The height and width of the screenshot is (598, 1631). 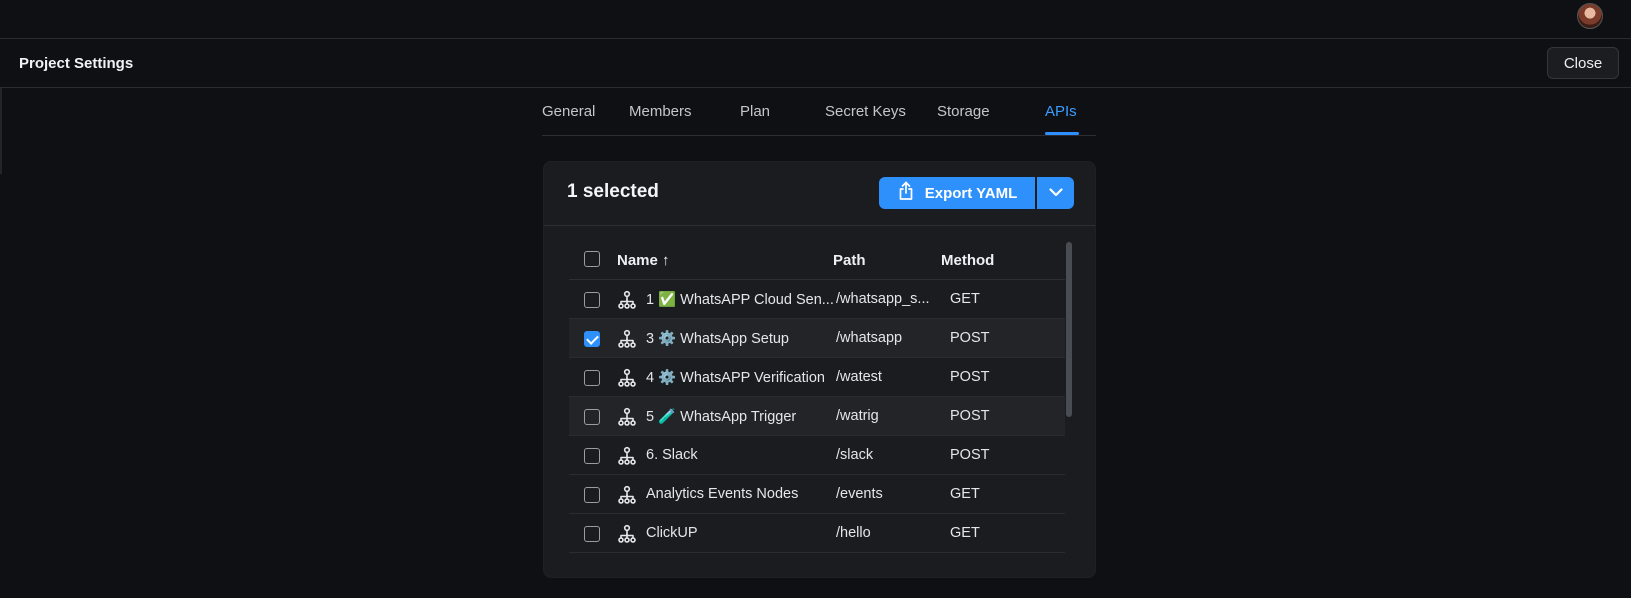 I want to click on active-tab-indicator, so click(x=1062, y=133).